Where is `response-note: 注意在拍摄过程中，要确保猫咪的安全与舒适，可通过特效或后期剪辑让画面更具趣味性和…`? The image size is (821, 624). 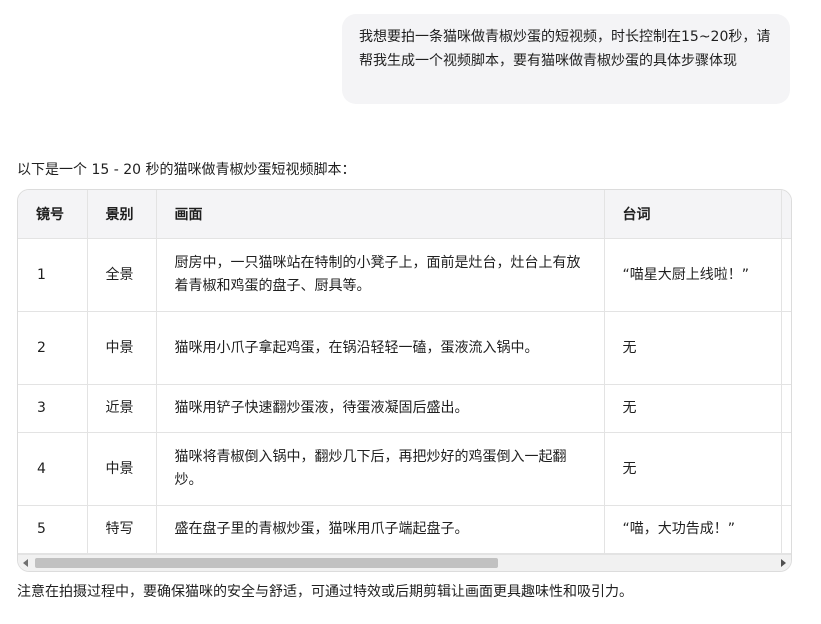 response-note: 注意在拍摄过程中，要确保猫咪的安全与舒适，可通过特效或后期剪辑让画面更具趣味性和… is located at coordinates (325, 592).